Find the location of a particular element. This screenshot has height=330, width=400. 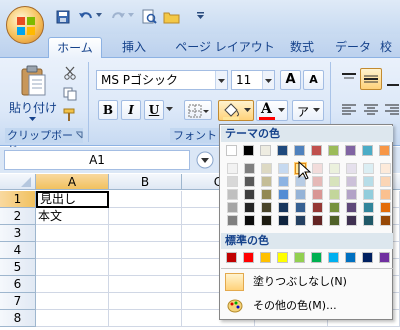

copy-icon is located at coordinates (70, 94).